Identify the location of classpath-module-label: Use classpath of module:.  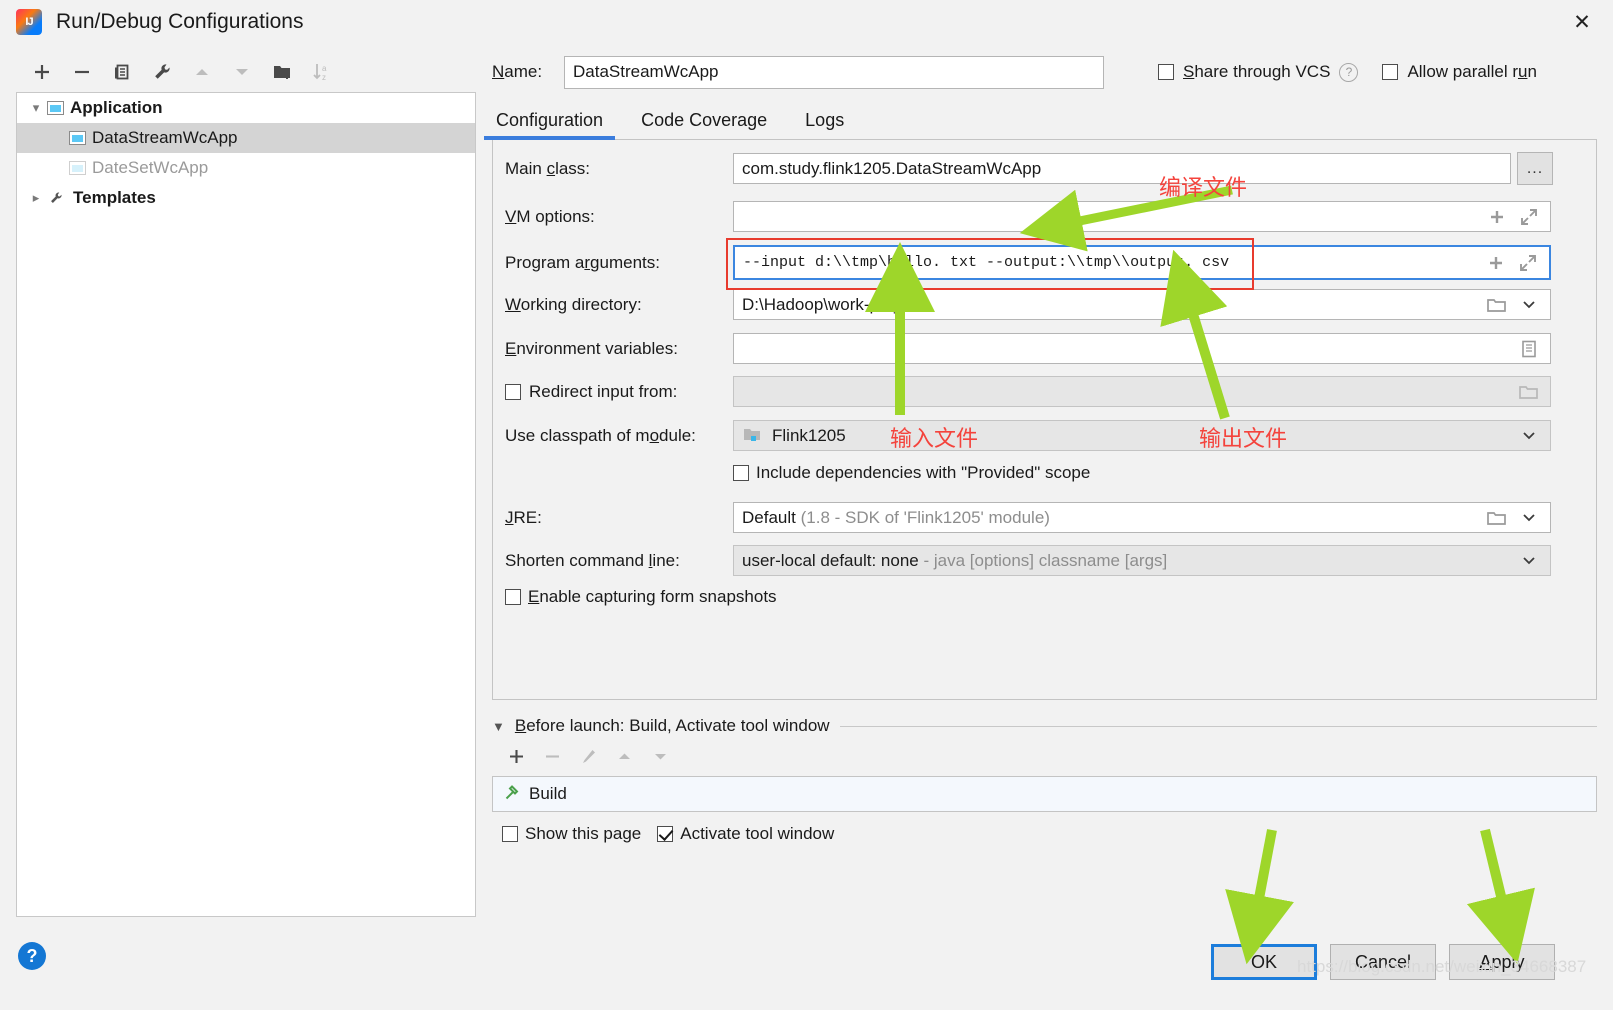
(600, 435).